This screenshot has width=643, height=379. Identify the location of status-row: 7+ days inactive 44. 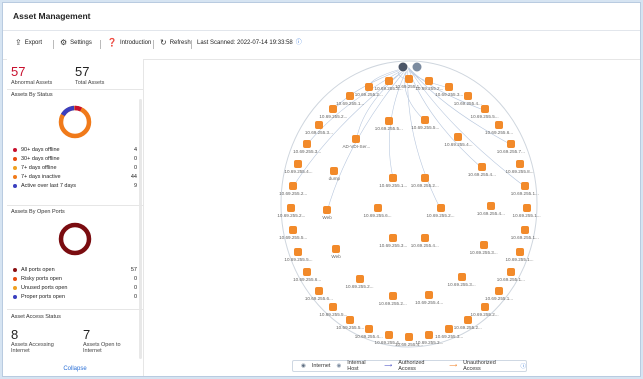
(75, 177).